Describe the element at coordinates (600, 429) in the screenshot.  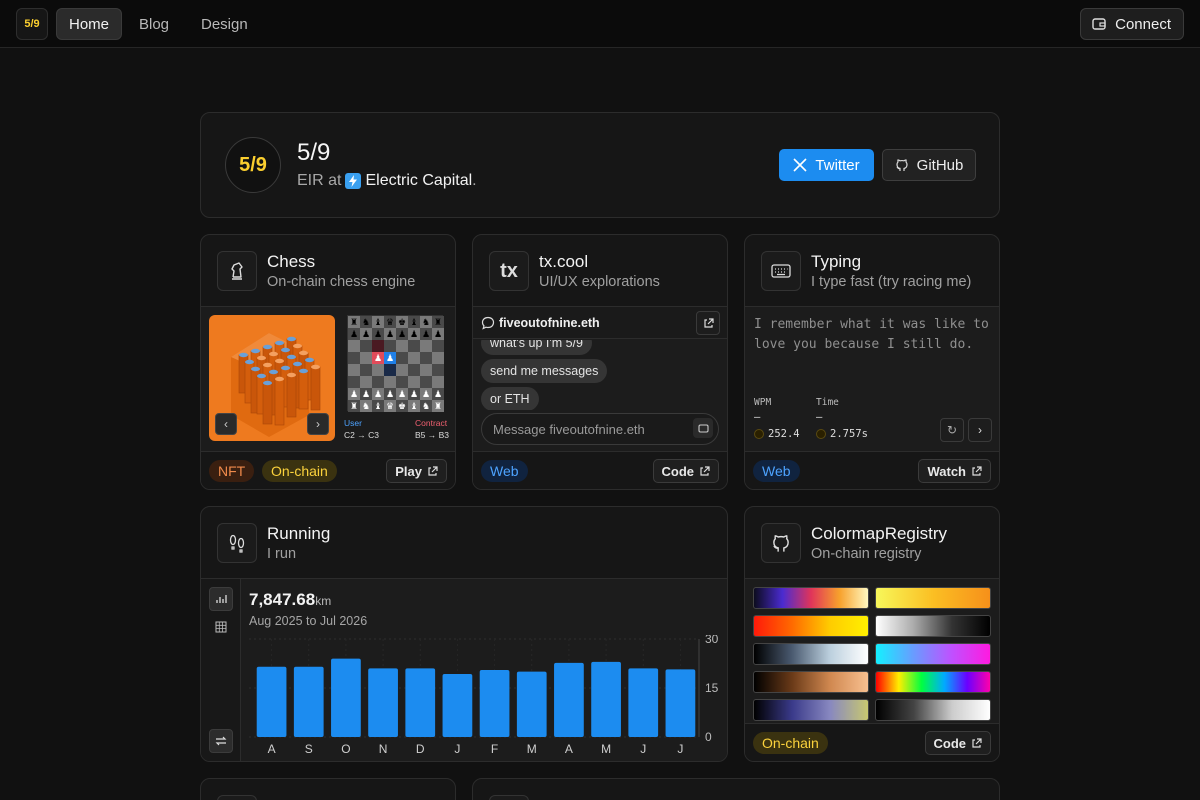
I see `message-input: Message fiveoutofnine.eth` at that location.